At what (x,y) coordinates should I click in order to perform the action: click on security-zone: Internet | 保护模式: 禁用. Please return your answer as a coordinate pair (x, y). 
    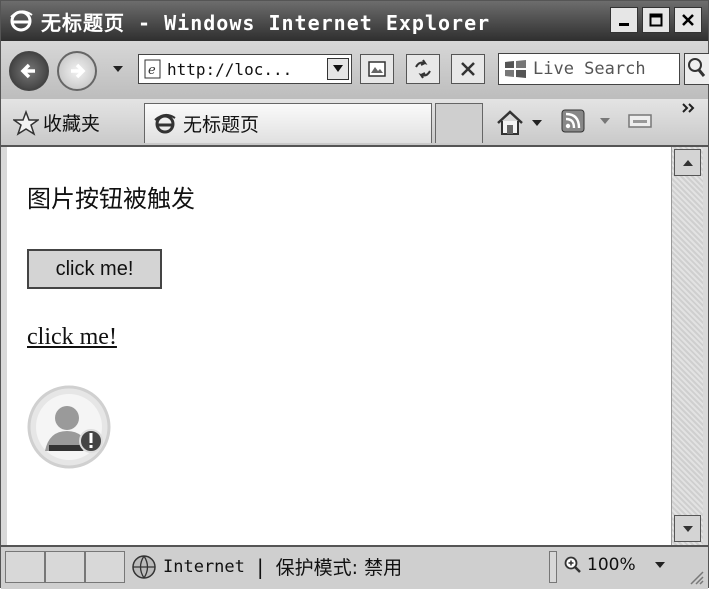
    Looking at the image, I should click on (266, 566).